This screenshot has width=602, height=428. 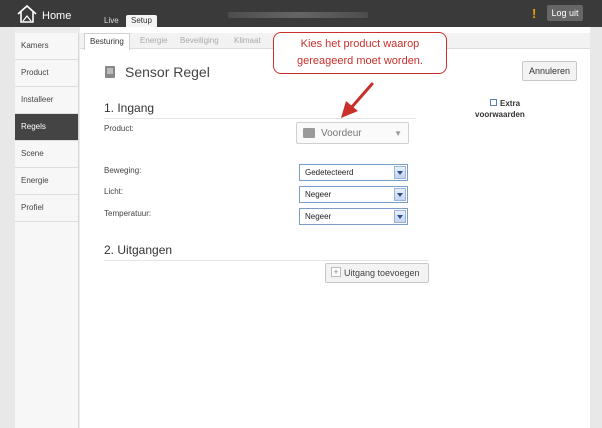 I want to click on add-output-label: Uitgang toevoegen, so click(x=382, y=273).